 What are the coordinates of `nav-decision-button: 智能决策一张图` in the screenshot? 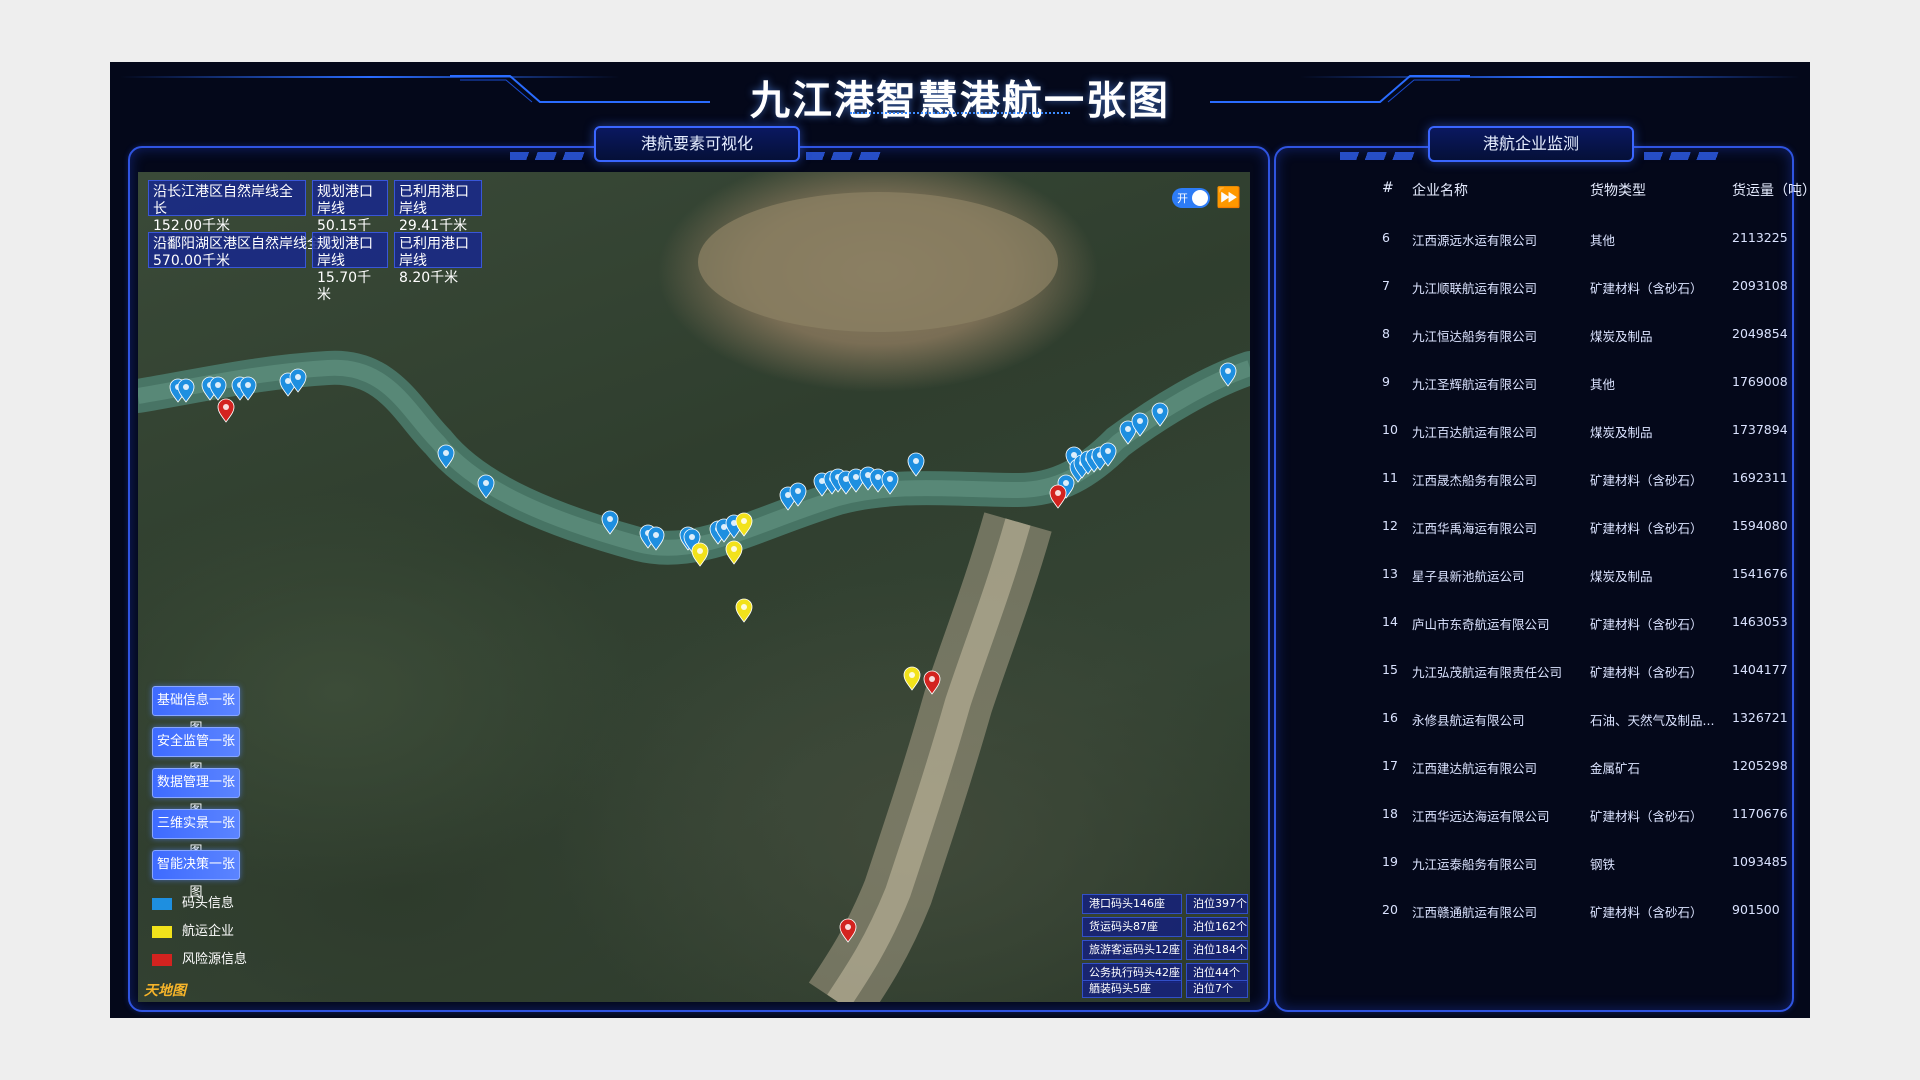 It's located at (196, 875).